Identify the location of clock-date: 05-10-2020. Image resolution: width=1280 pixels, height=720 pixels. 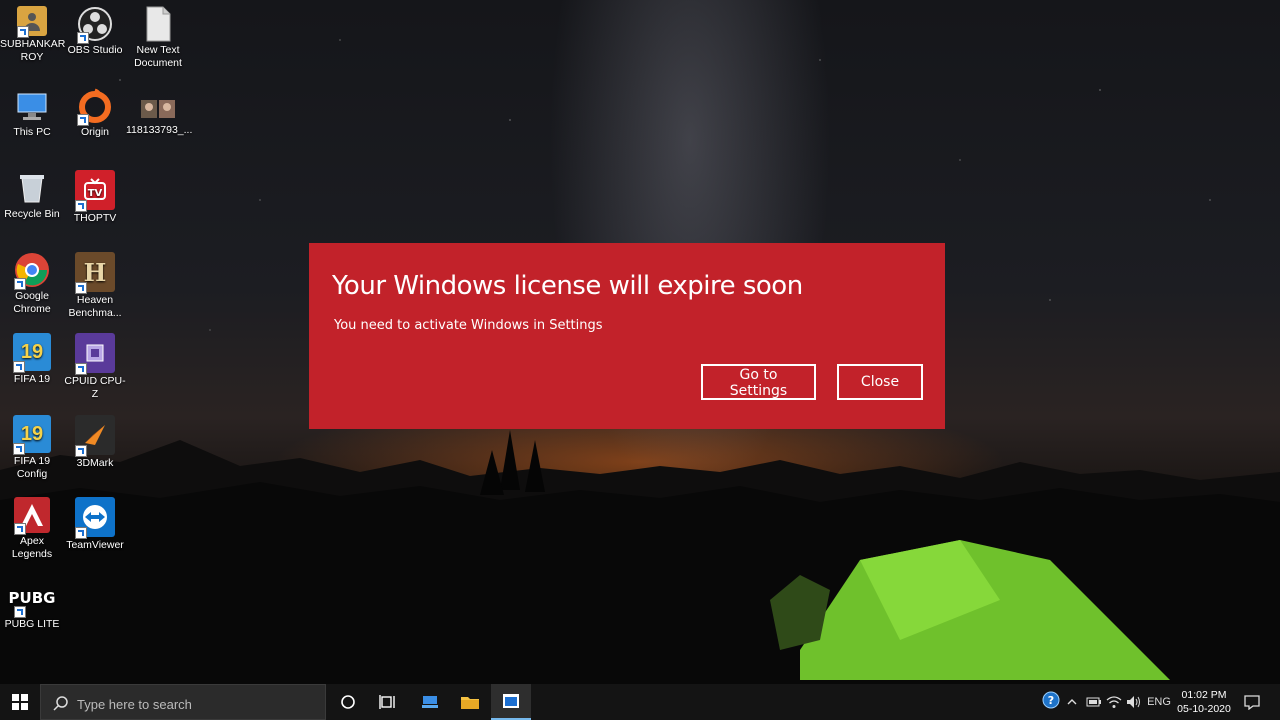
(1204, 709).